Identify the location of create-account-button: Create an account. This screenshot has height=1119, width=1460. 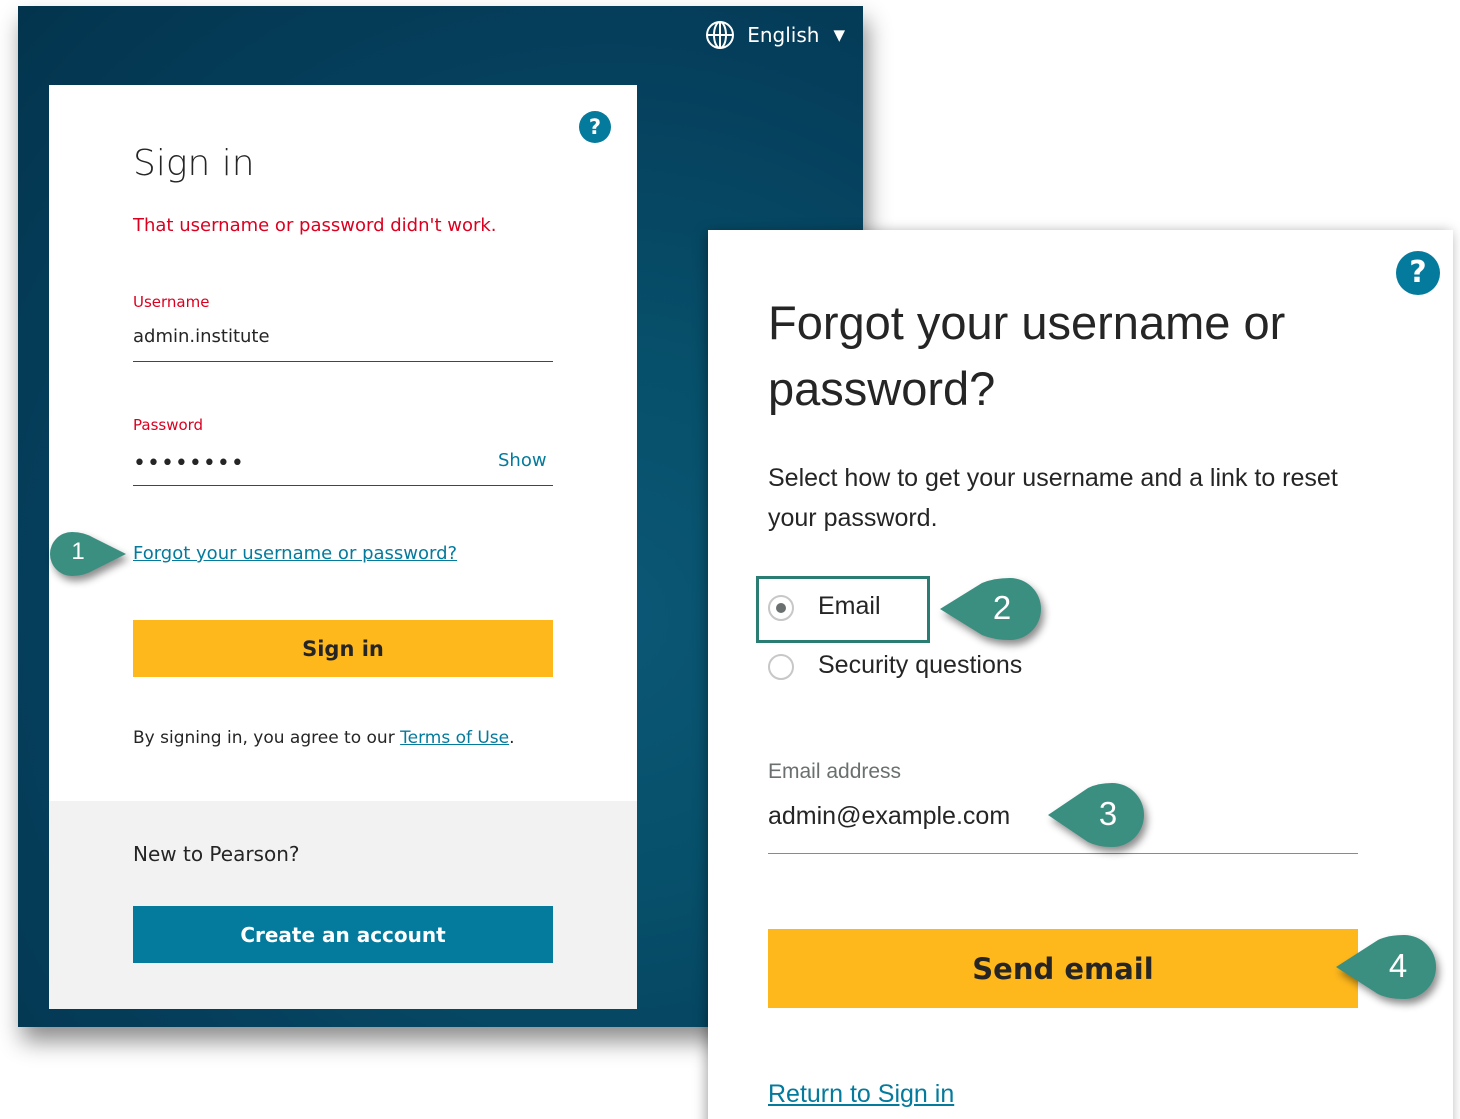
(343, 934).